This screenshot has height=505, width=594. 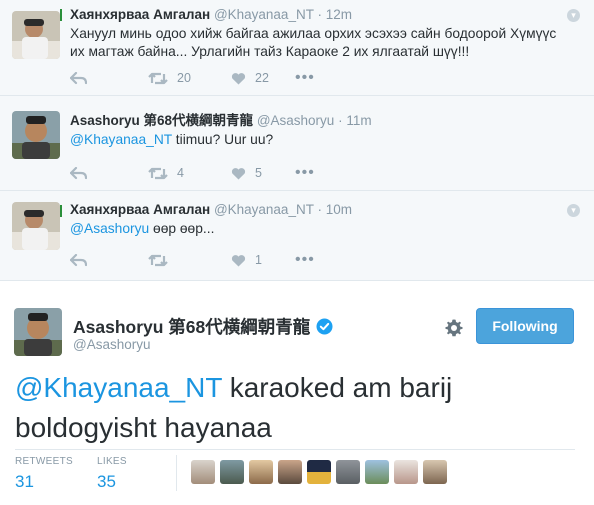 What do you see at coordinates (184, 78) in the screenshot?
I see `retweet-count: 20` at bounding box center [184, 78].